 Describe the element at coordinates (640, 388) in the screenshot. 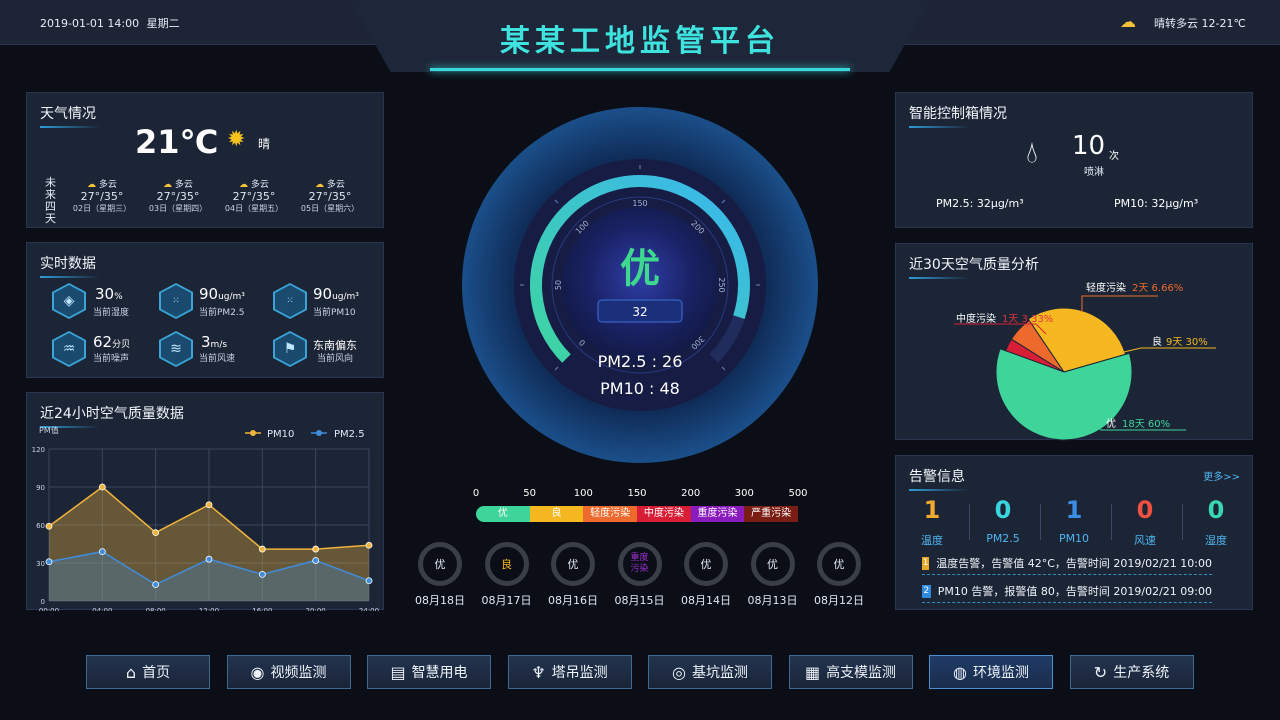

I see `gauge-pm10: PM10 : 48` at that location.